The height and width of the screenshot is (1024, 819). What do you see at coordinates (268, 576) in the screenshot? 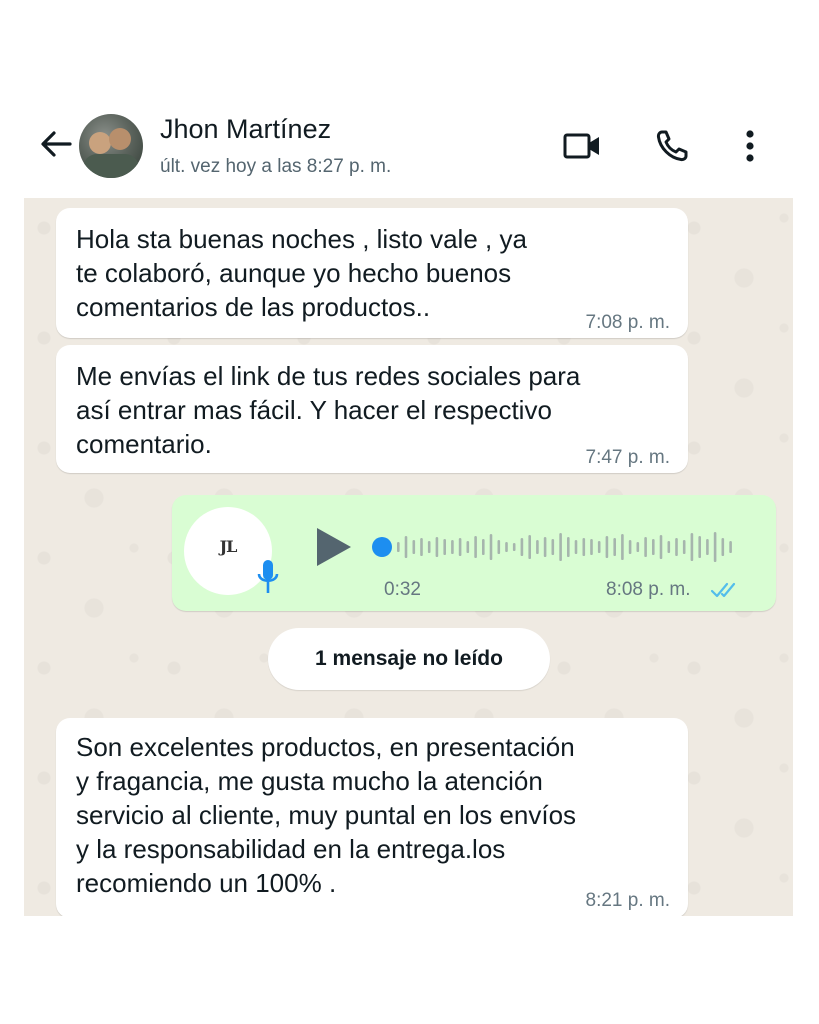
I see `microphone-icon` at bounding box center [268, 576].